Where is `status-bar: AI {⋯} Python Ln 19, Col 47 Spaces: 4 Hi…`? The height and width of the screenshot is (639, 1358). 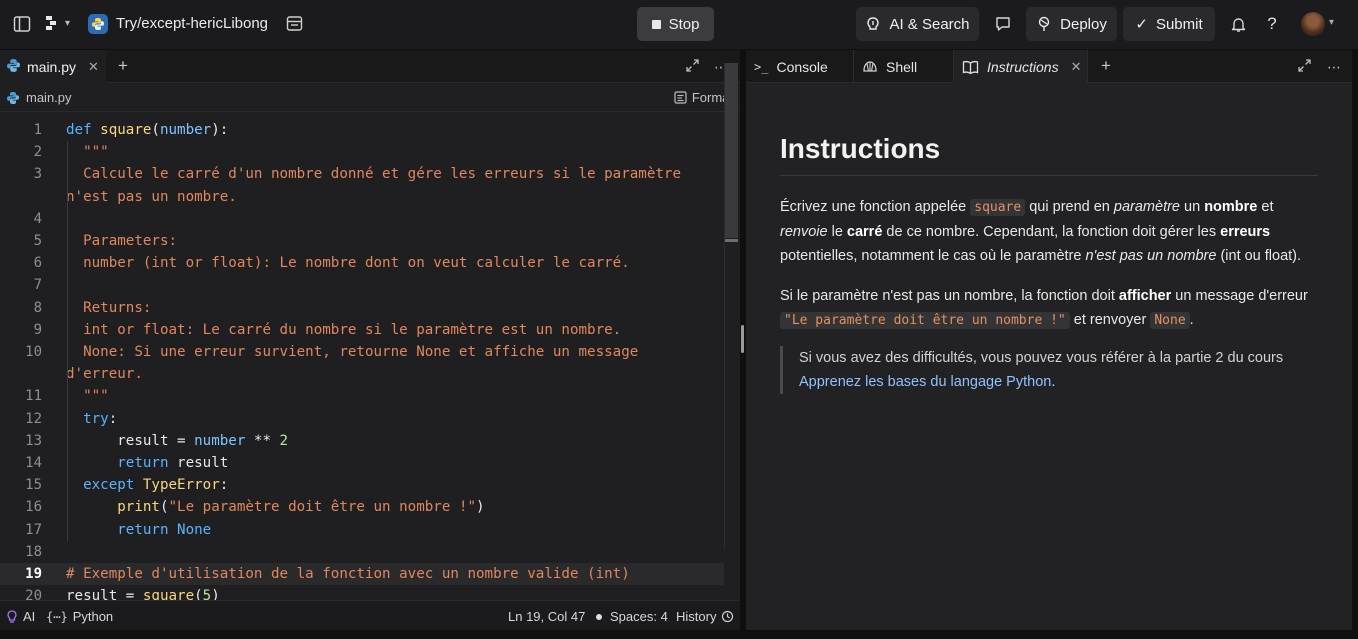
status-bar: AI {⋯} Python Ln 19, Col 47 Spaces: 4 Hi… is located at coordinates (370, 615).